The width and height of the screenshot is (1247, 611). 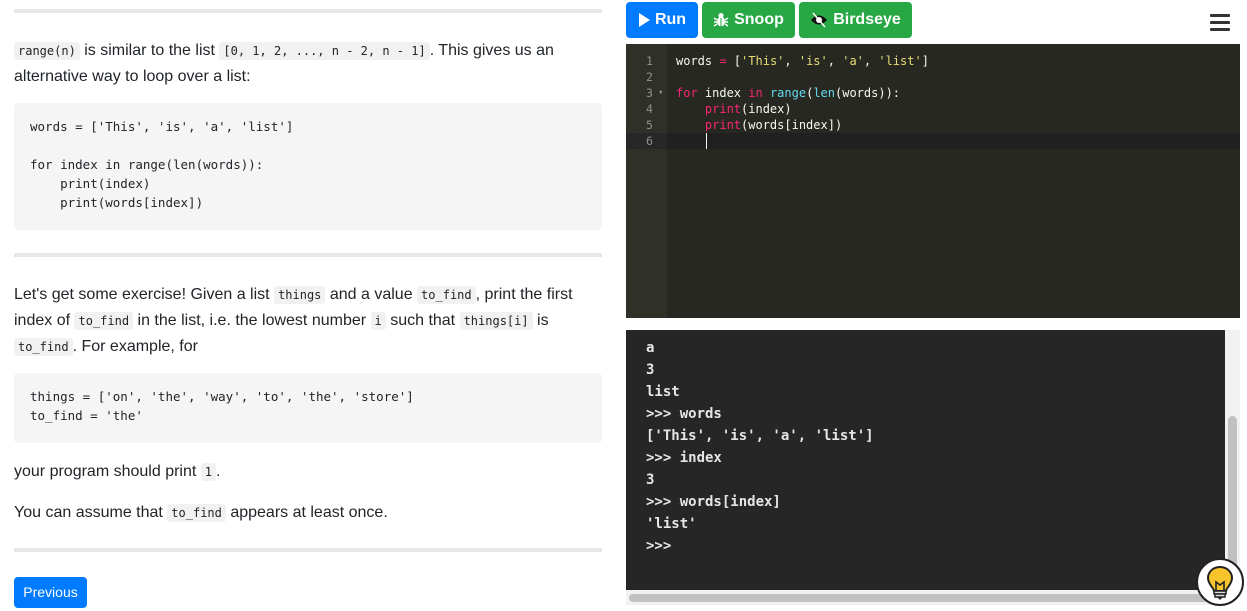 What do you see at coordinates (655, 93) in the screenshot?
I see `line-number: 3 ▾` at bounding box center [655, 93].